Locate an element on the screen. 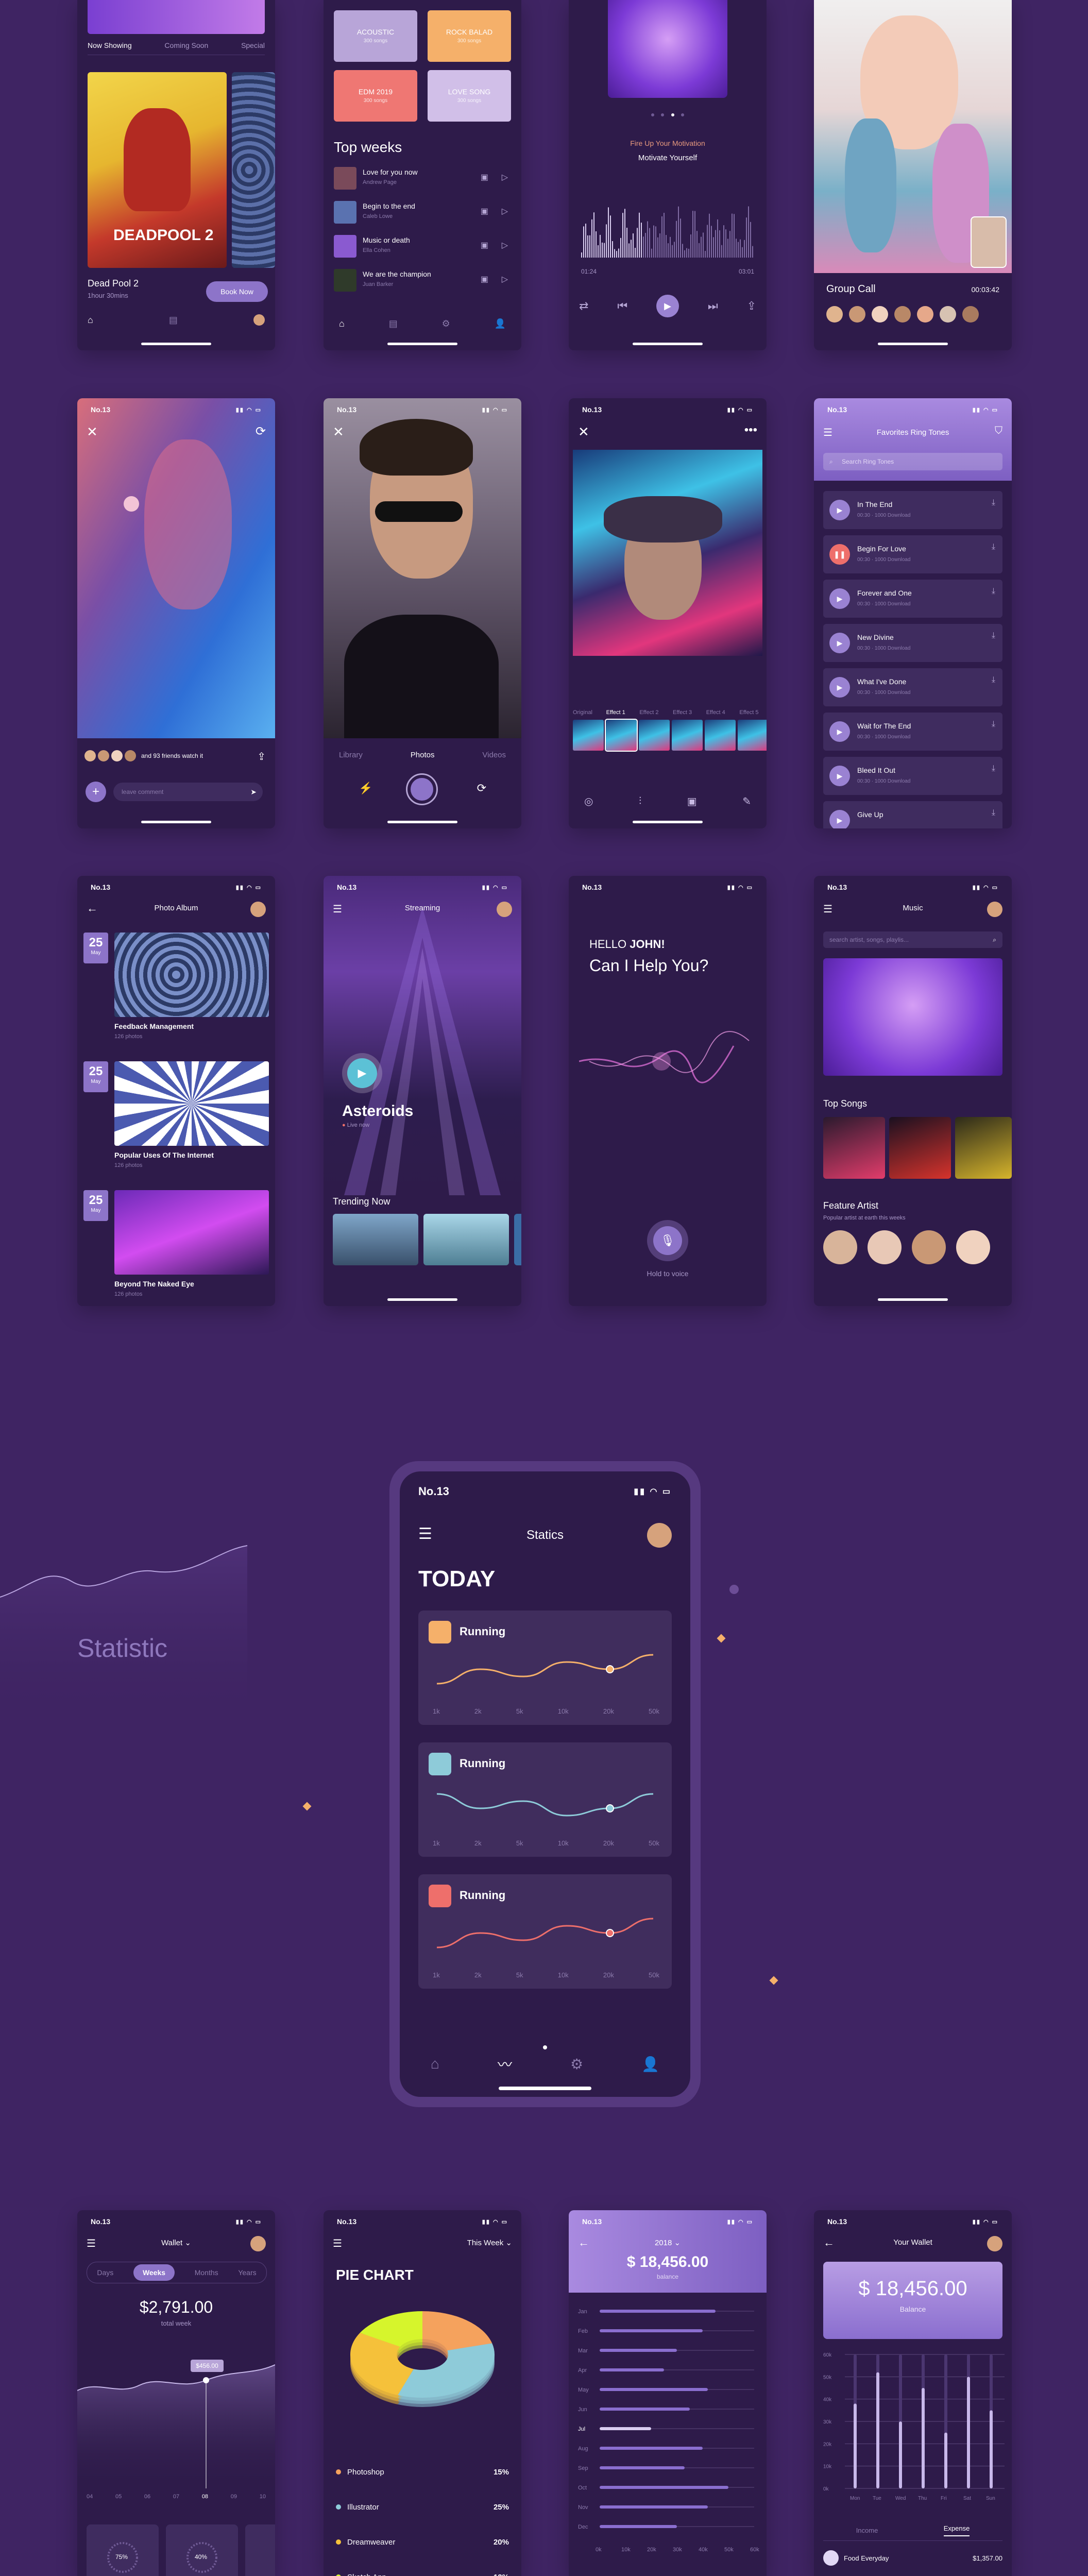 Image resolution: width=1088 pixels, height=2576 pixels. film-icon: ▤ is located at coordinates (393, 324).